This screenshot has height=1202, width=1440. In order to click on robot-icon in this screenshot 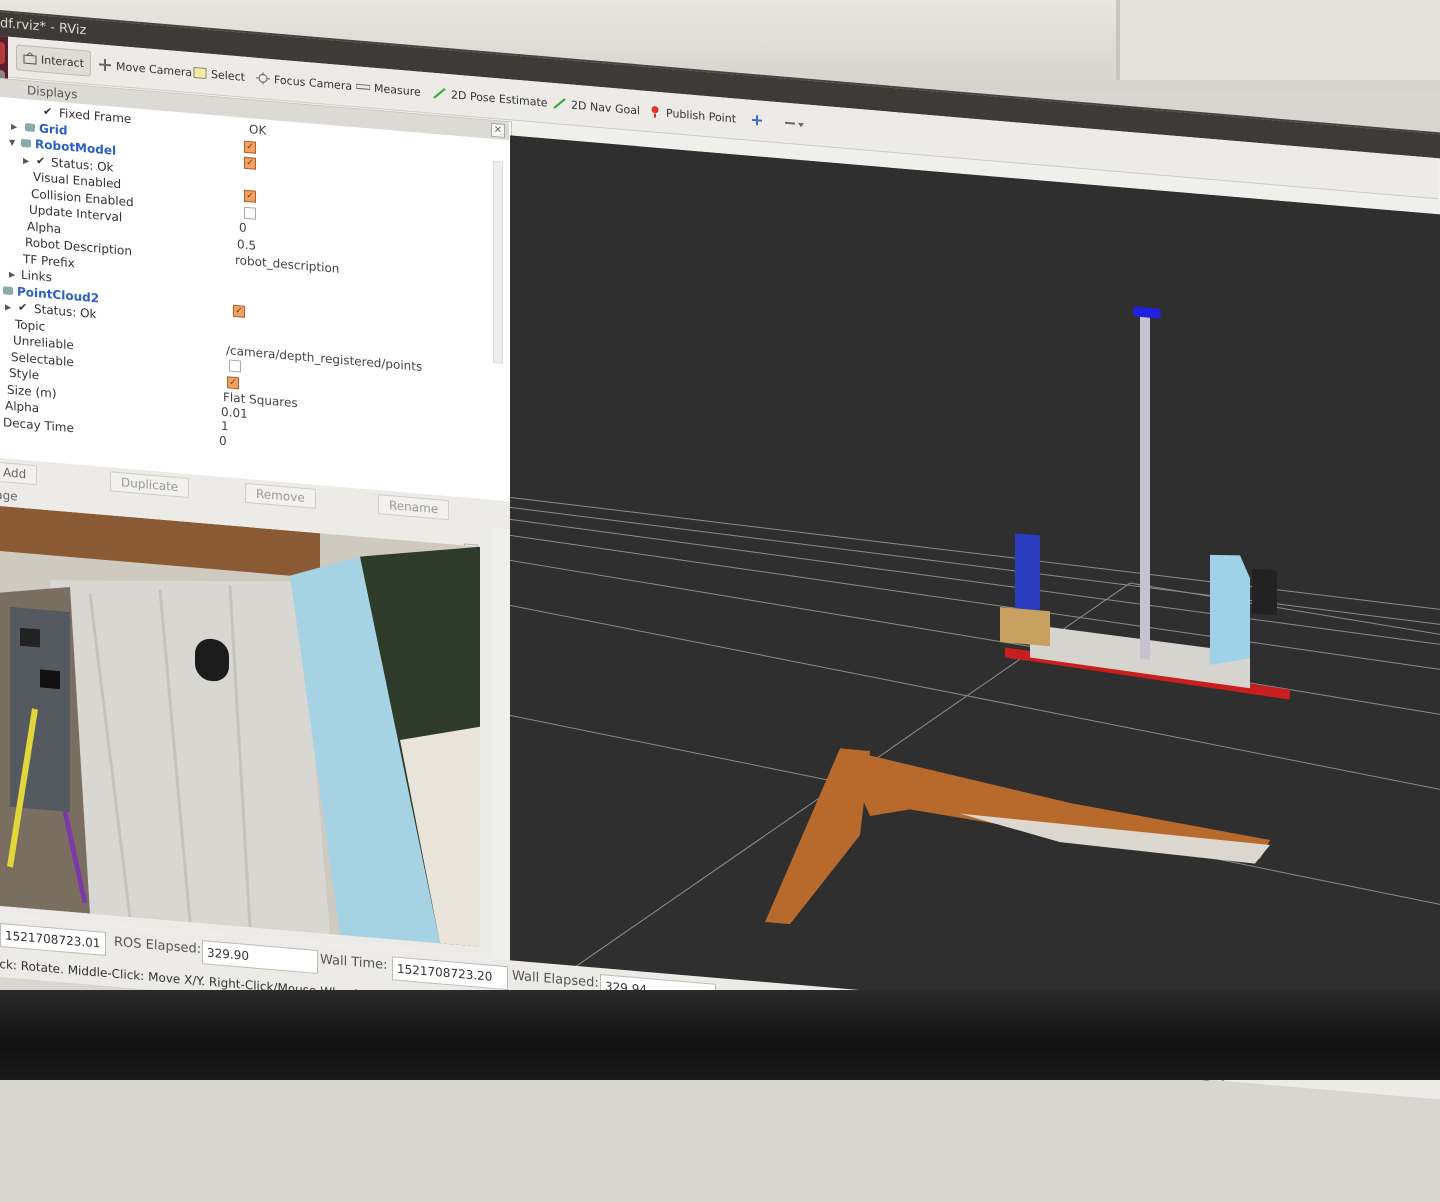, I will do `click(26, 143)`.